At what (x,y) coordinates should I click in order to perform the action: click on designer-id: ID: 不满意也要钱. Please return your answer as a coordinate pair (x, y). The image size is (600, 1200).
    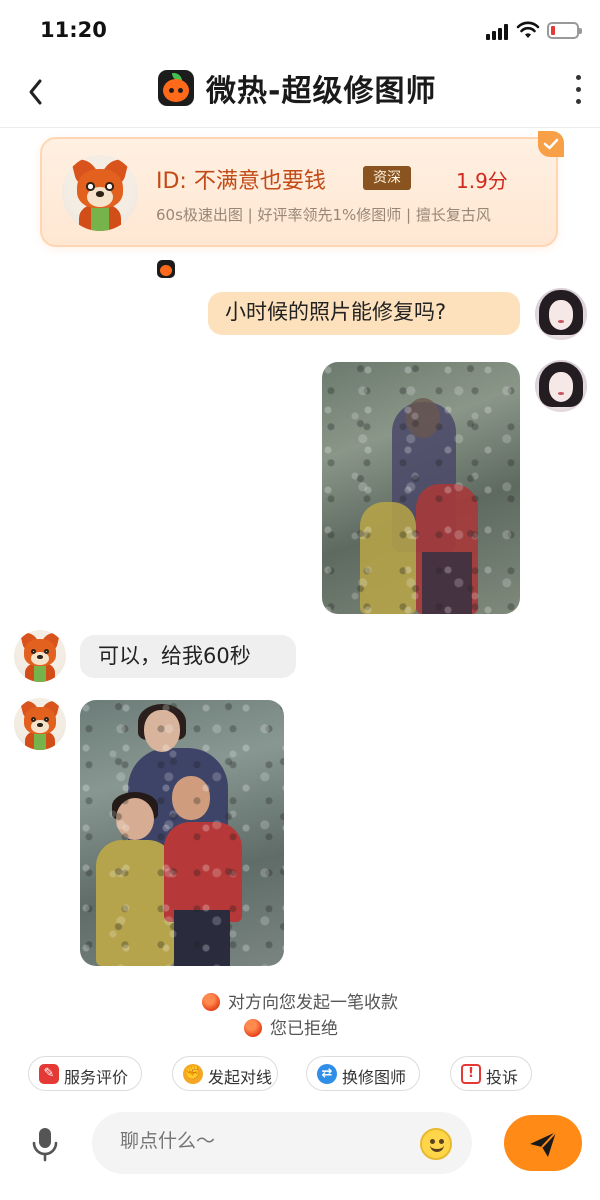
    Looking at the image, I should click on (241, 181).